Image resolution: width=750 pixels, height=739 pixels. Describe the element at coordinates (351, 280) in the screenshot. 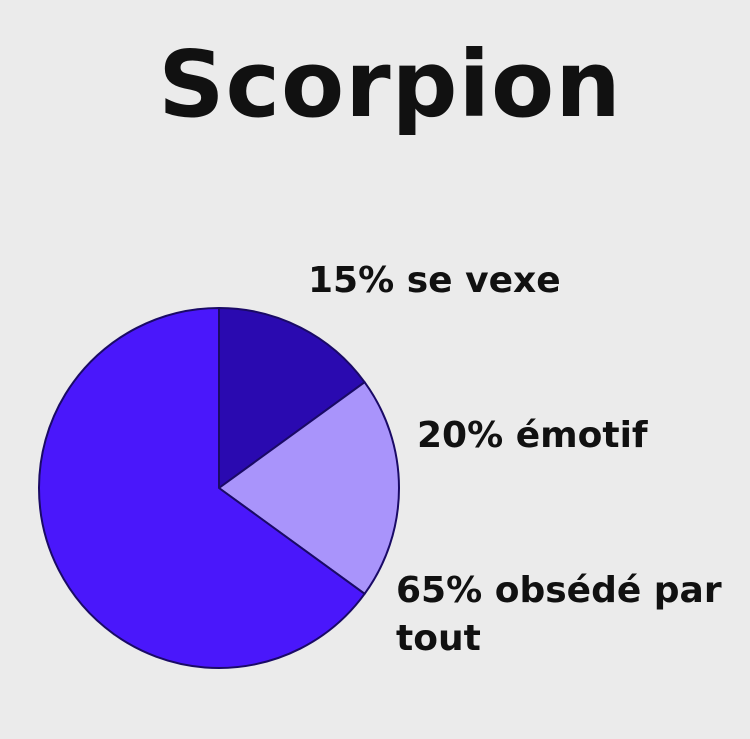

I see `slice-percent: 15%` at that location.